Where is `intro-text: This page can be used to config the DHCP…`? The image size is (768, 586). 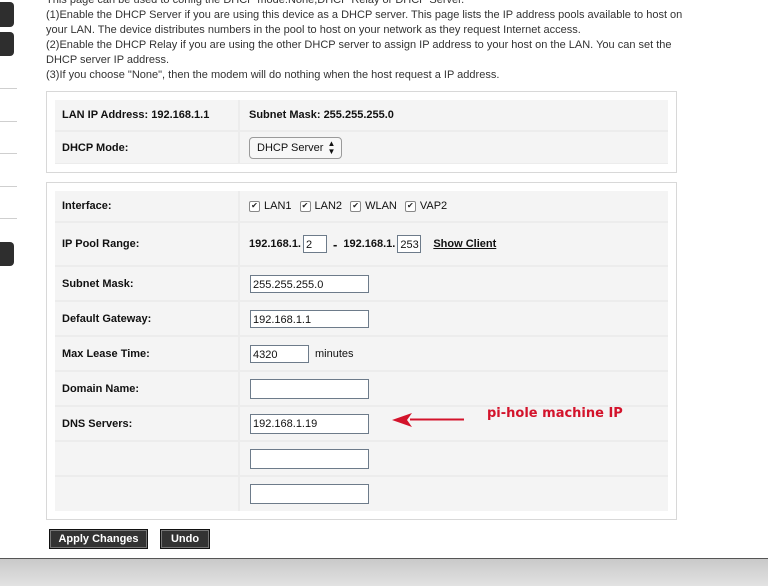
intro-text: This page can be used to config the DHCP… is located at coordinates (366, 41).